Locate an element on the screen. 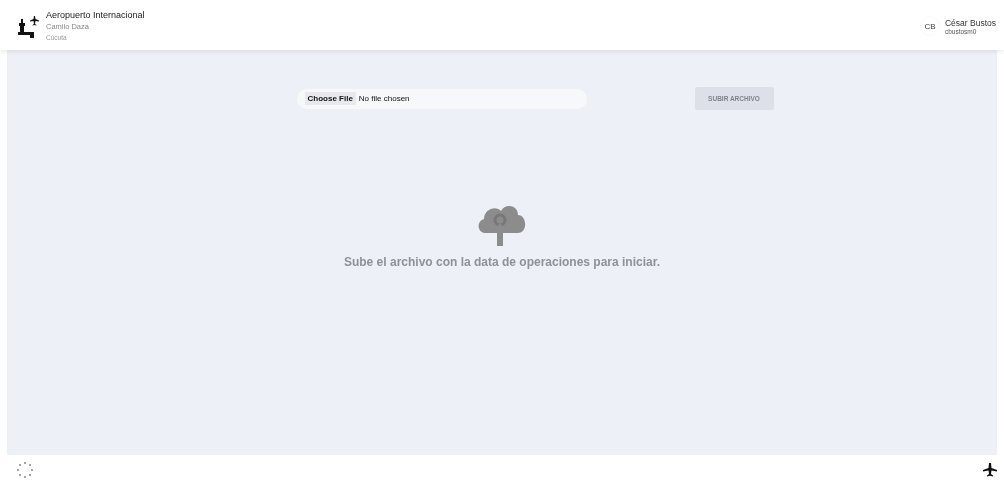 This screenshot has width=1004, height=484. loading-spinner-icon is located at coordinates (25, 469).